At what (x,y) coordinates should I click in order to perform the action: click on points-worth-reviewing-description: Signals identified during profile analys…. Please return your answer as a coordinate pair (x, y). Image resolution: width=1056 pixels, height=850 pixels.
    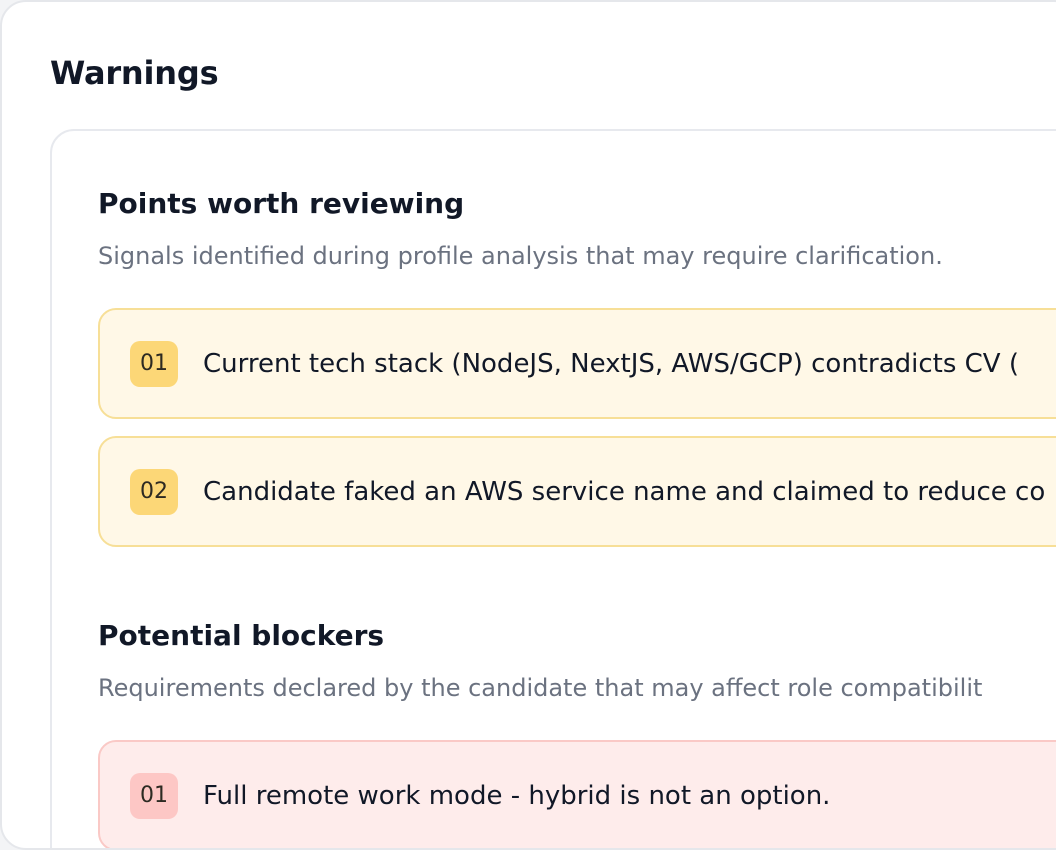
    Looking at the image, I should click on (520, 256).